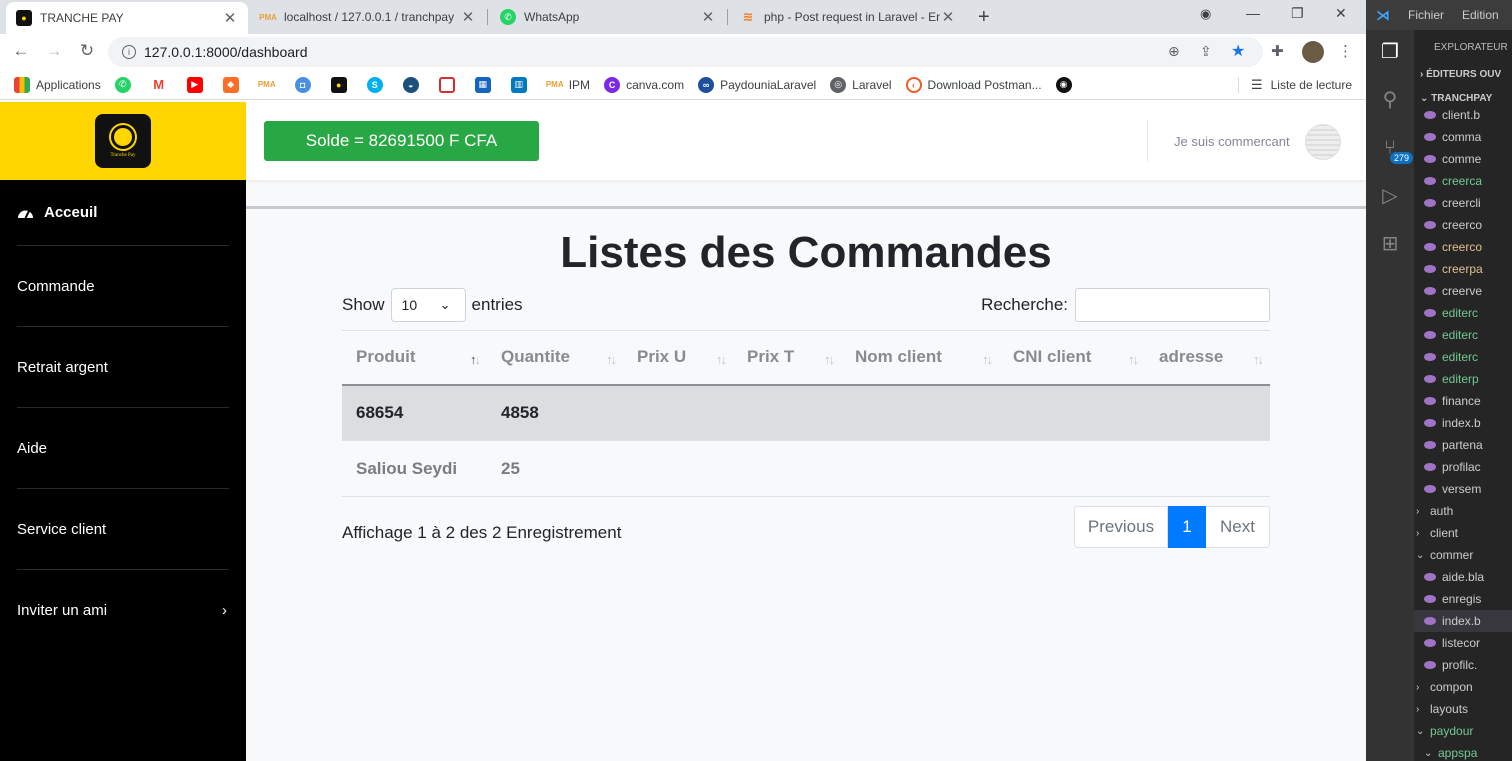 The image size is (1512, 761). I want to click on page-1-button: 1, so click(1187, 527).